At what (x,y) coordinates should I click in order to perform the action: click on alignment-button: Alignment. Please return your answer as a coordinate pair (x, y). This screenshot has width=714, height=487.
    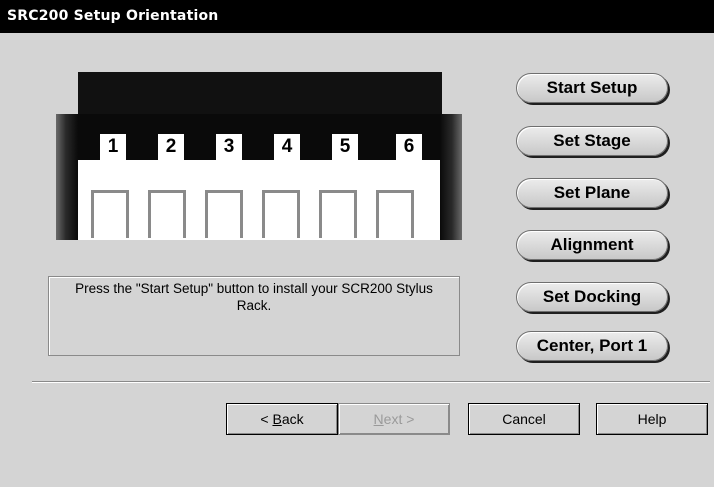
    Looking at the image, I should click on (592, 245).